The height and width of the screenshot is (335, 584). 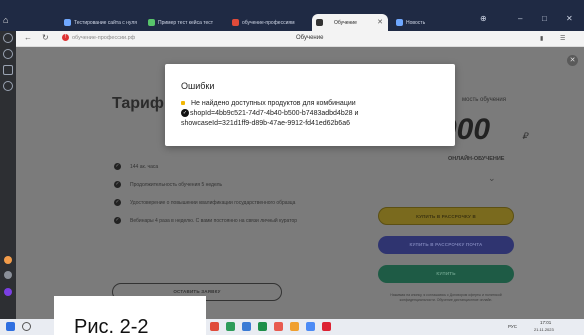 What do you see at coordinates (572, 60) in the screenshot?
I see `close-icon: ✕` at bounding box center [572, 60].